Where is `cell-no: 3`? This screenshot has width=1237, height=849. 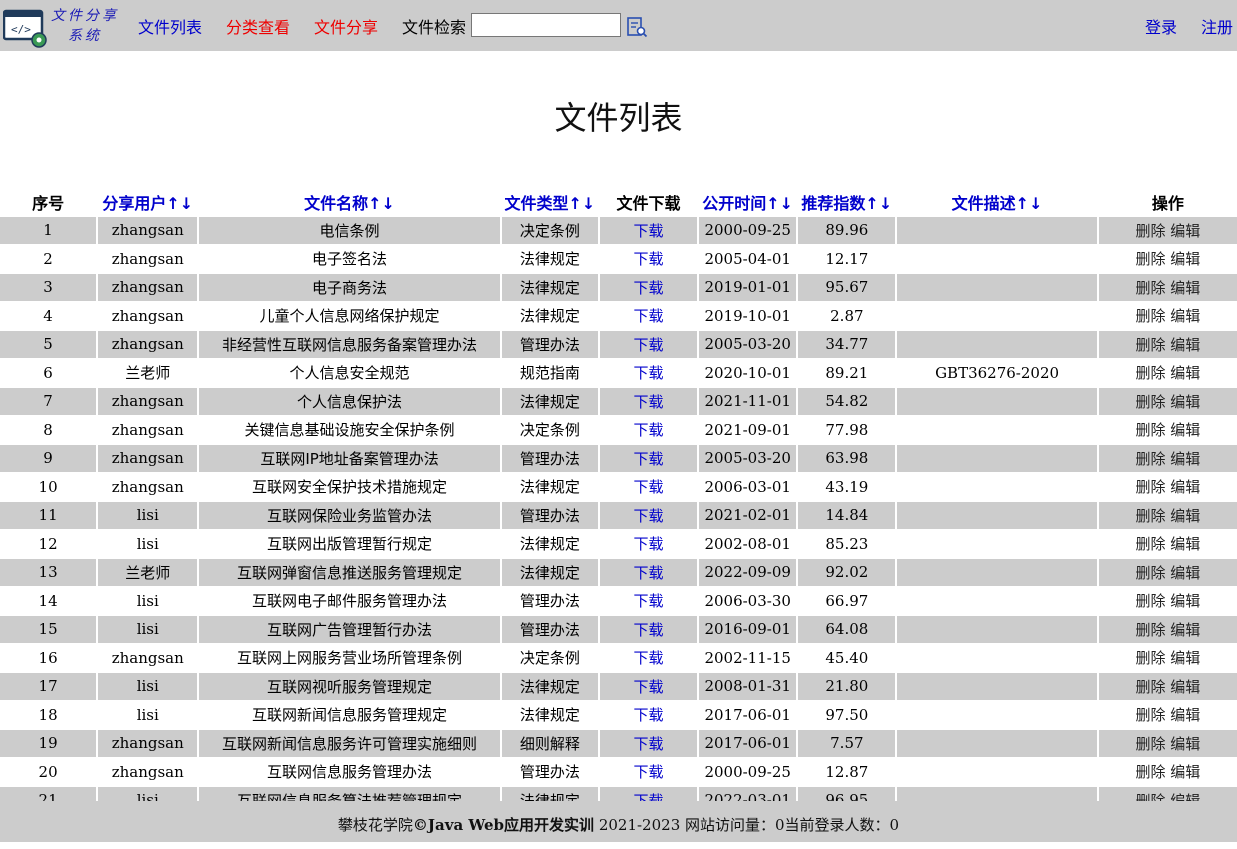
cell-no: 3 is located at coordinates (48, 287).